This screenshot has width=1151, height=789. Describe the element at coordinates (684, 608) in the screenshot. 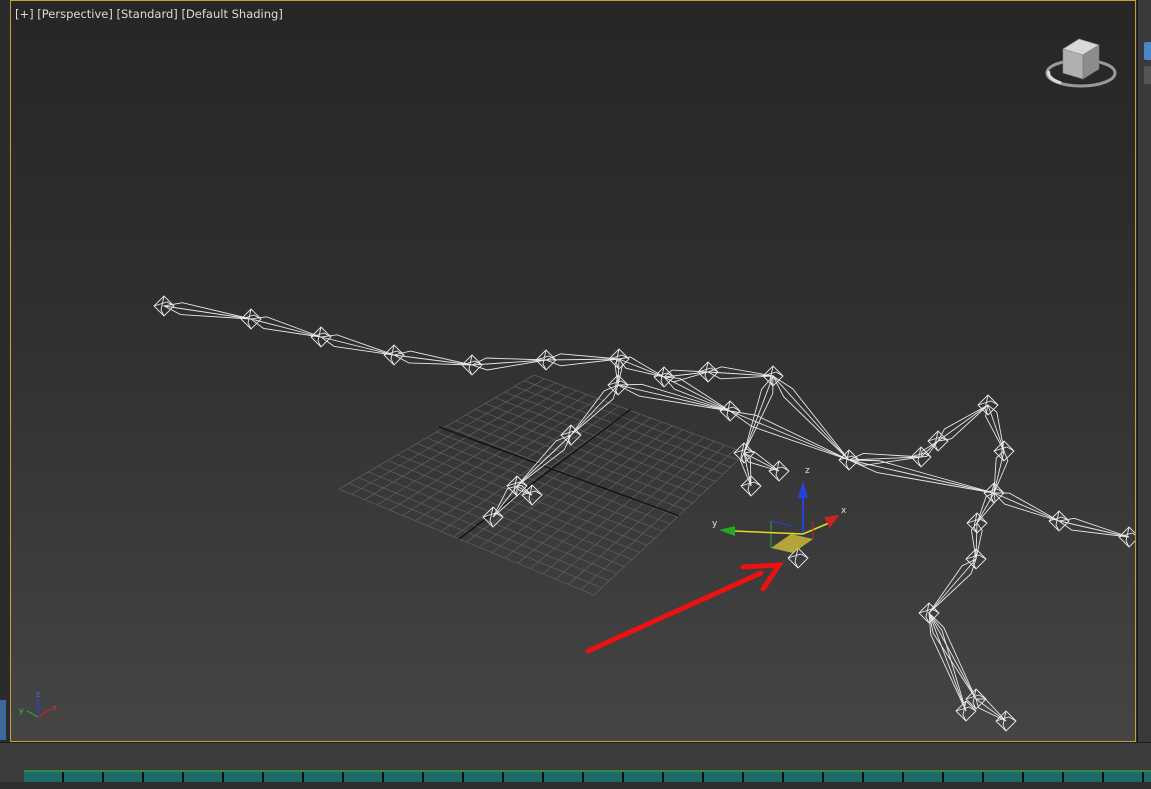

I see `red-arrow-icon` at that location.